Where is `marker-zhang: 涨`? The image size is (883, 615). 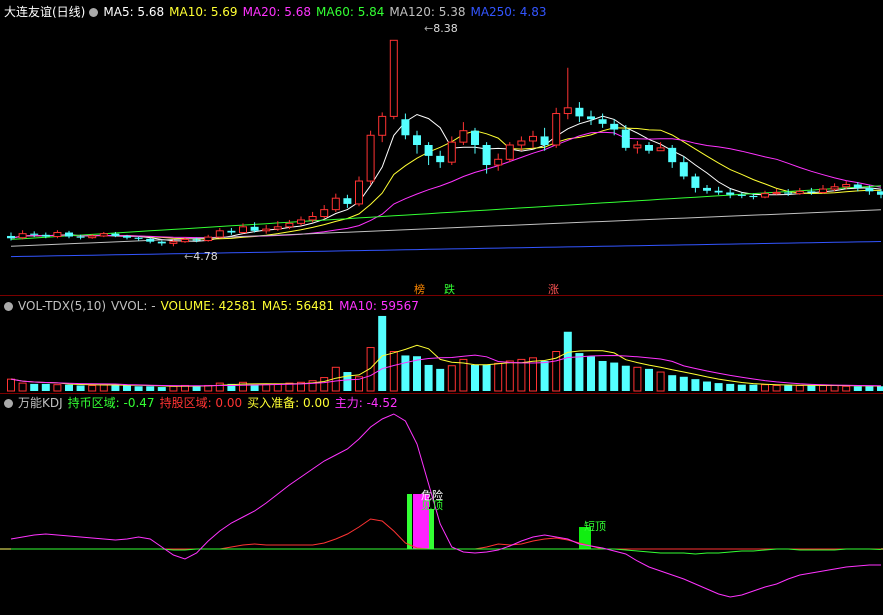
marker-zhang: 涨 is located at coordinates (553, 289).